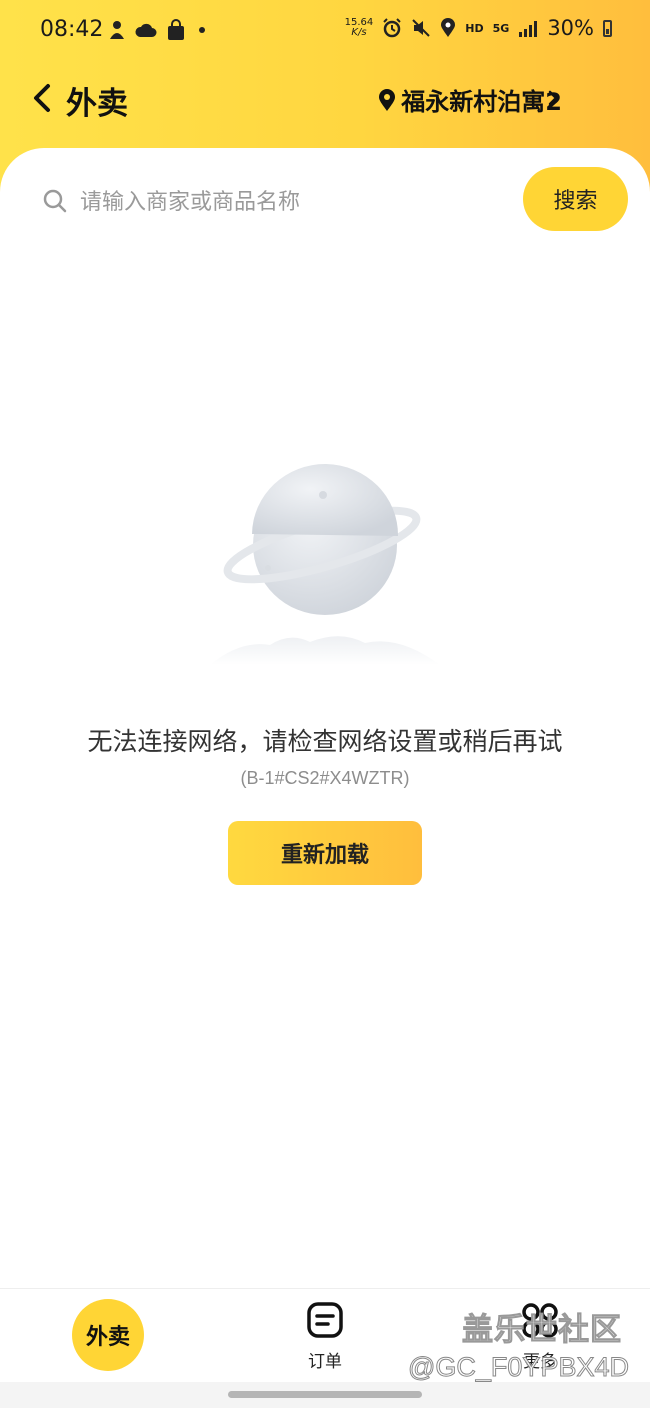 The height and width of the screenshot is (1408, 650). What do you see at coordinates (519, 1367) in the screenshot?
I see `watermark-user: @GC_F0YPBX4D` at bounding box center [519, 1367].